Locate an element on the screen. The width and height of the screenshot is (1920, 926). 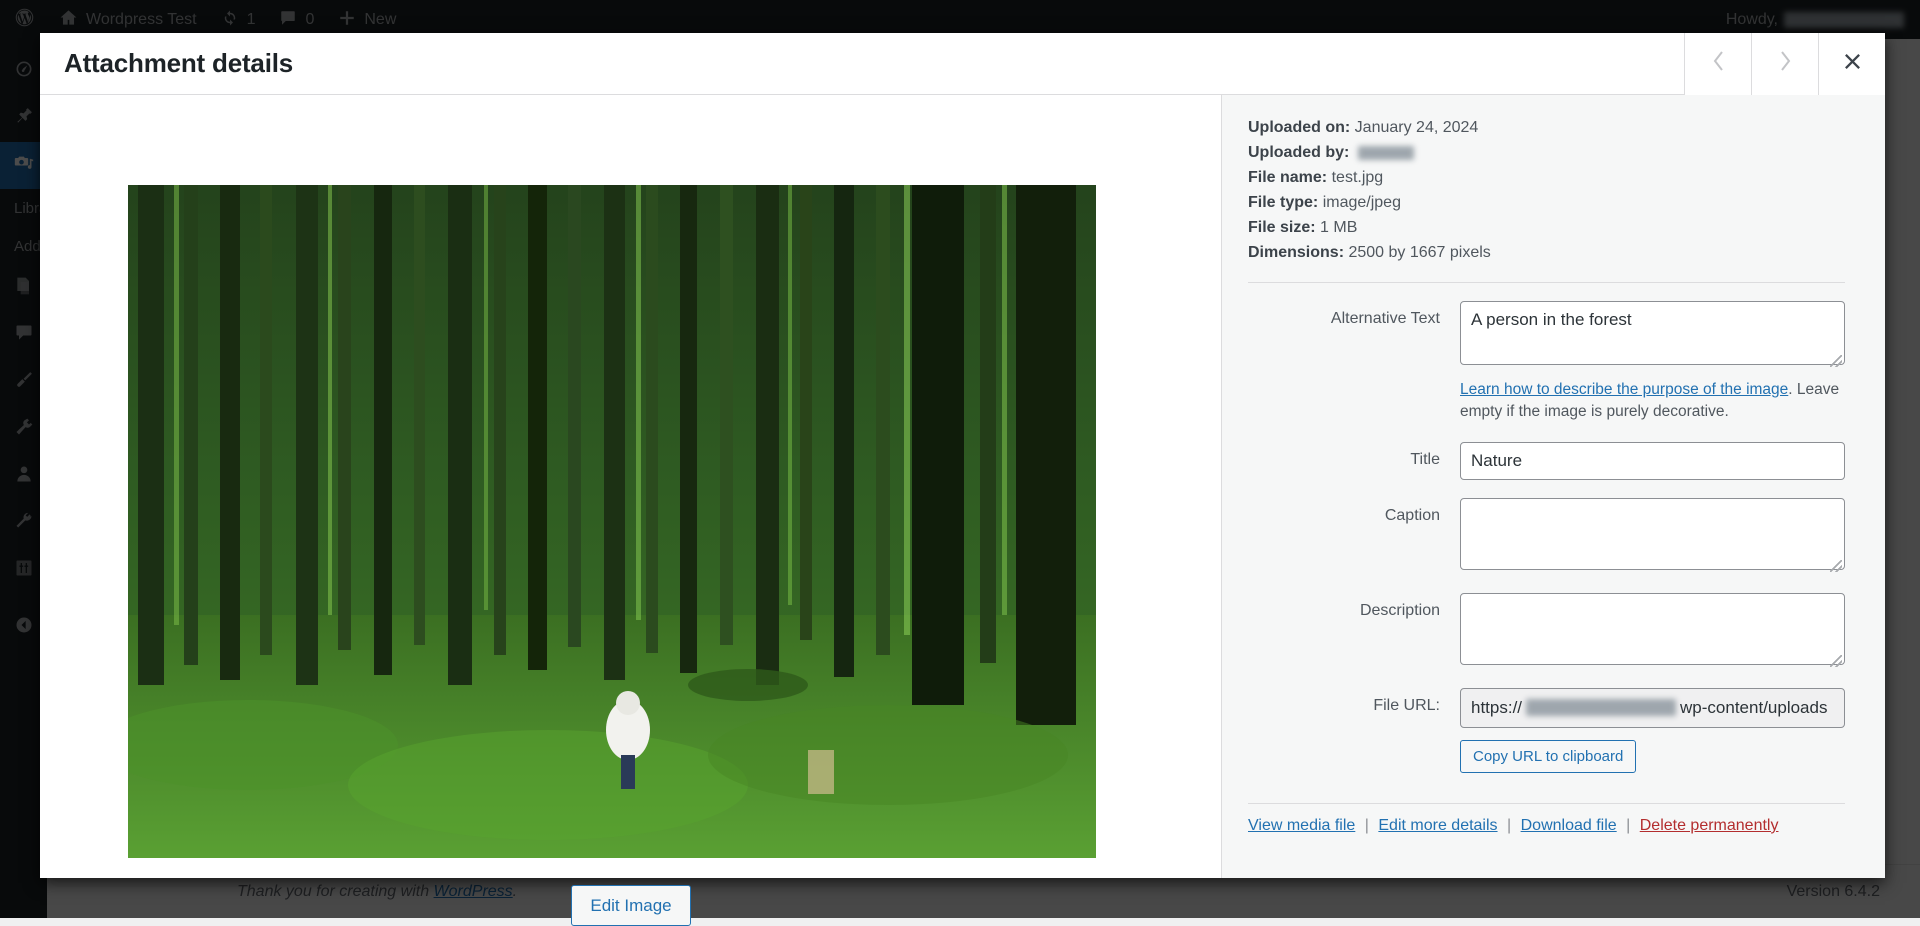
file-url-input: https:// wp-content/uploads is located at coordinates (1652, 707).